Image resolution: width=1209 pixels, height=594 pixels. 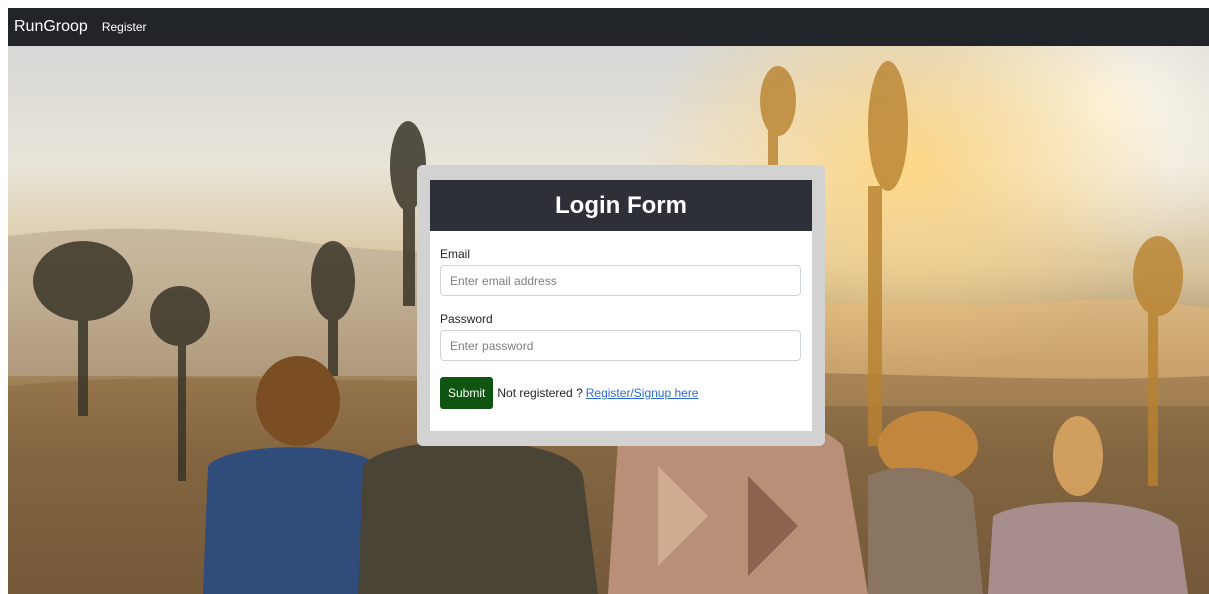 I want to click on signup-link: Register/Signup here, so click(x=642, y=393).